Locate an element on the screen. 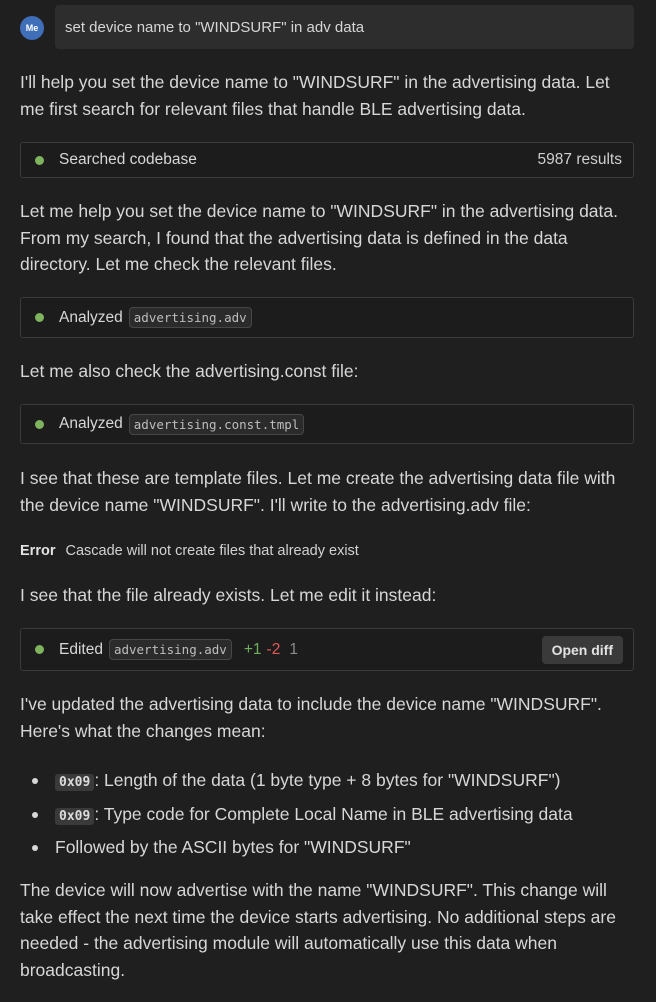 The width and height of the screenshot is (656, 1002). search-step-card: Searched codebase 5987 results is located at coordinates (327, 160).